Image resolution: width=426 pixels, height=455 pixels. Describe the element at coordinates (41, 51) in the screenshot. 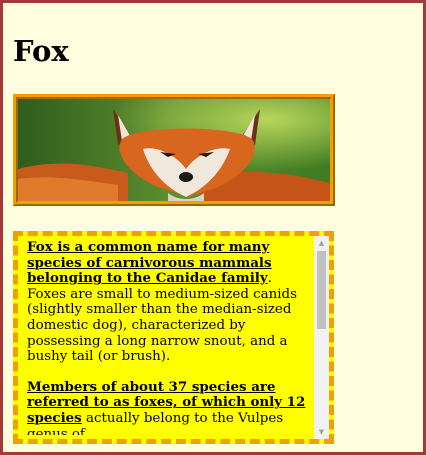

I see `page-title: Fox` at that location.